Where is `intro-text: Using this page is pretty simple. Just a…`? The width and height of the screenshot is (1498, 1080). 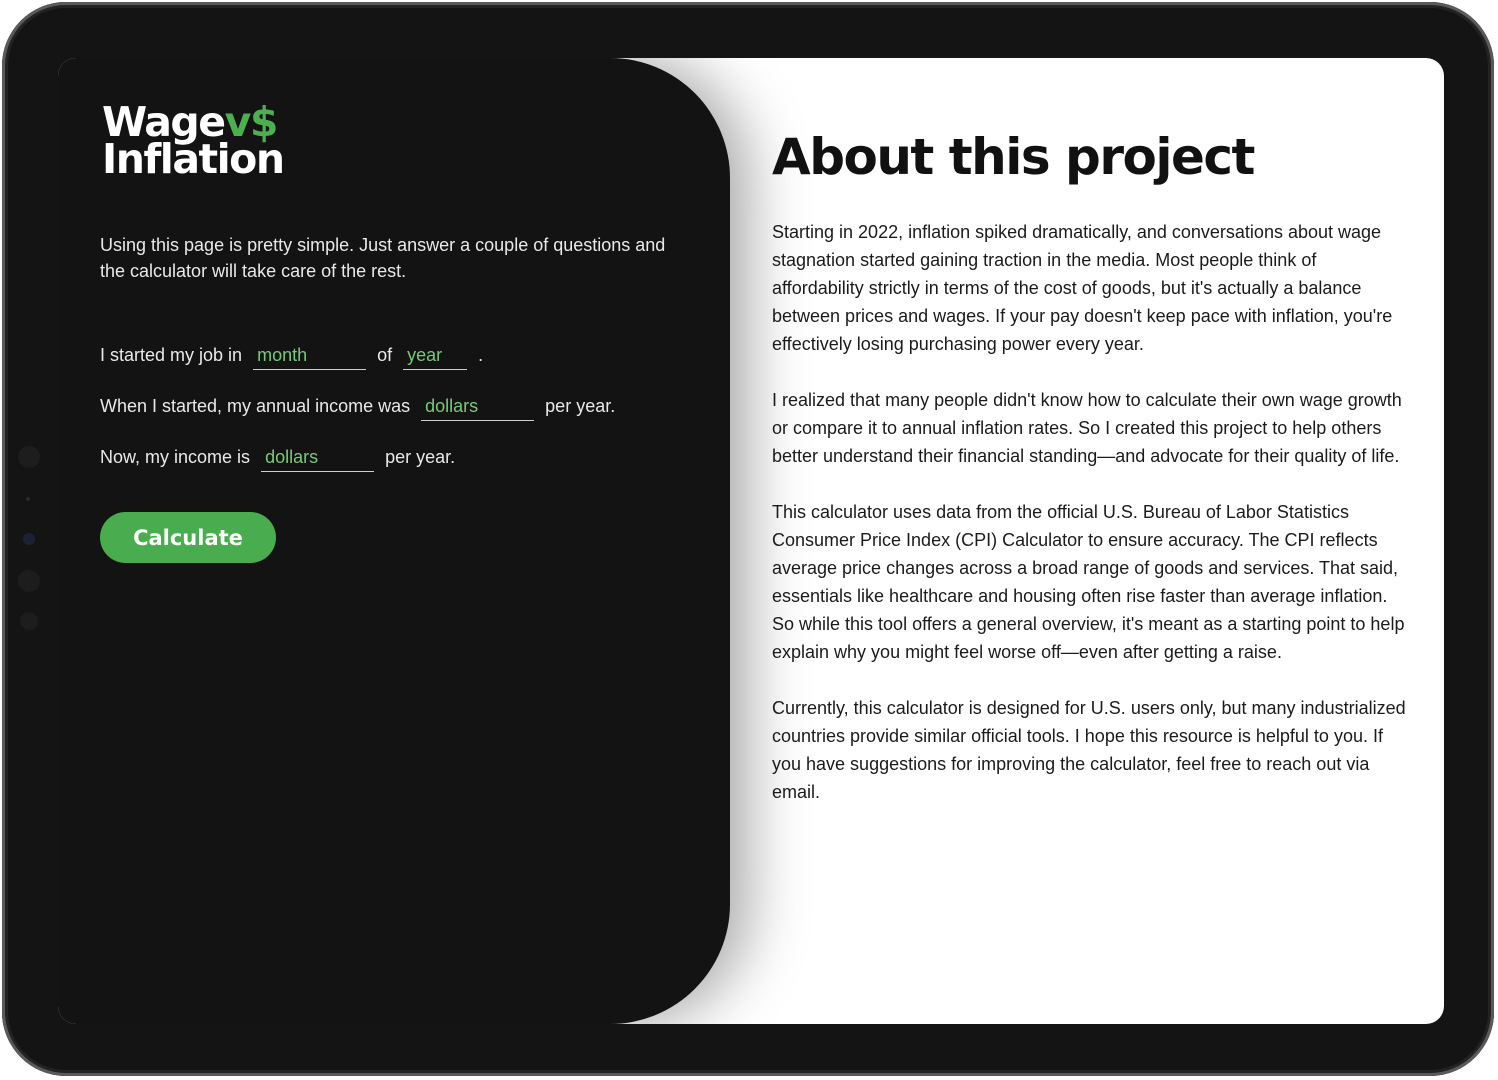 intro-text: Using this page is pretty simple. Just a… is located at coordinates (383, 258).